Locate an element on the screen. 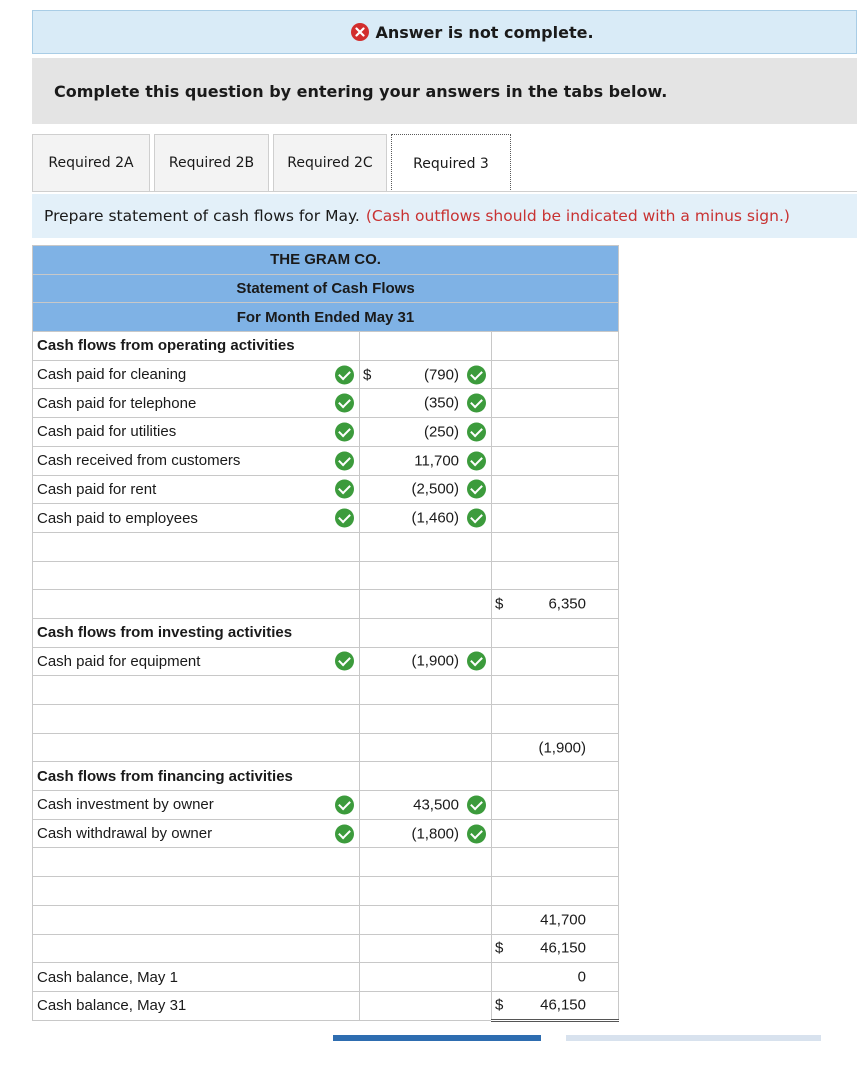  row-label: Cash paid to employees is located at coordinates (117, 518).